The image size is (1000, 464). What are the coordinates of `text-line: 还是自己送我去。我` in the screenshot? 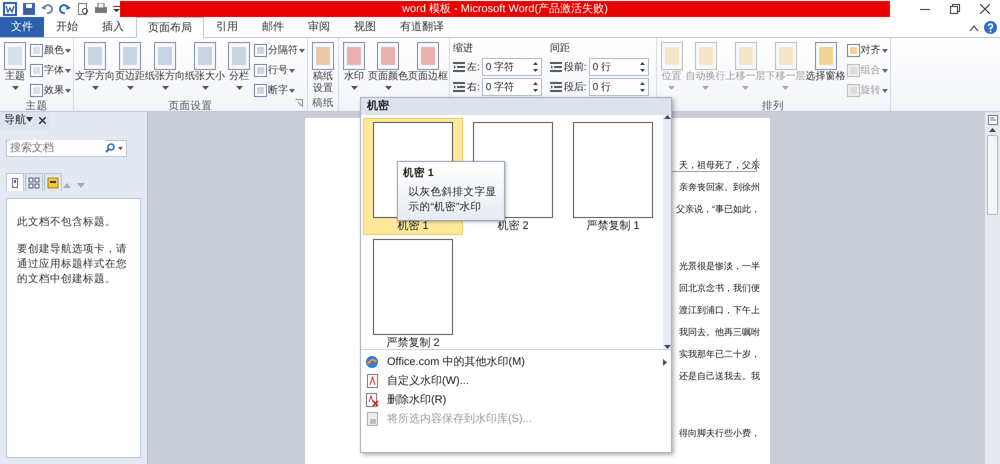 It's located at (719, 376).